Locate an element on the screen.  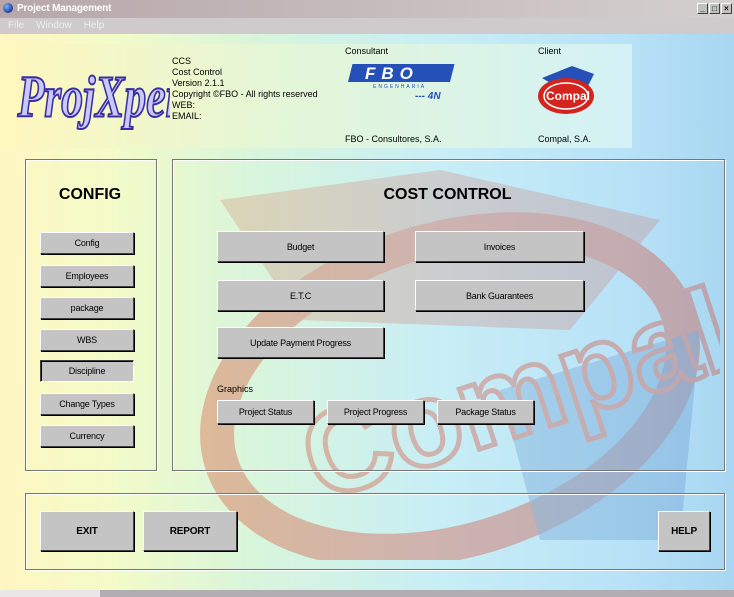
app-icon is located at coordinates (8, 8).